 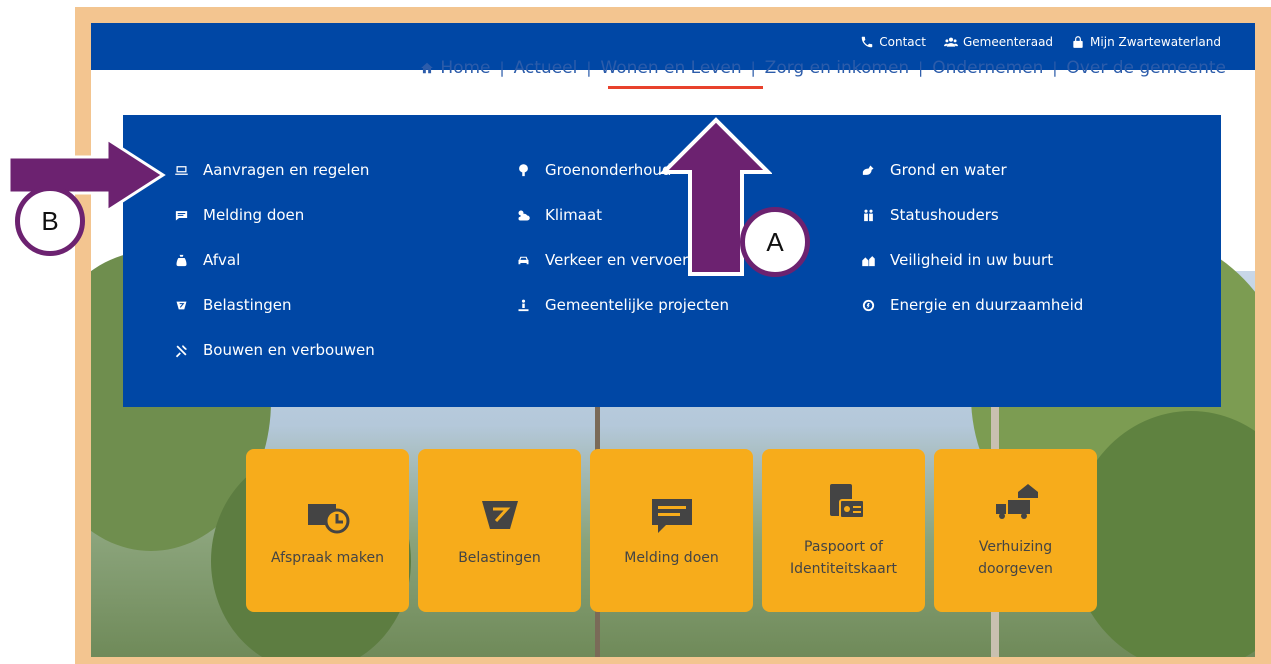 I want to click on menu-item-klimaat: Klimaat, so click(x=558, y=215).